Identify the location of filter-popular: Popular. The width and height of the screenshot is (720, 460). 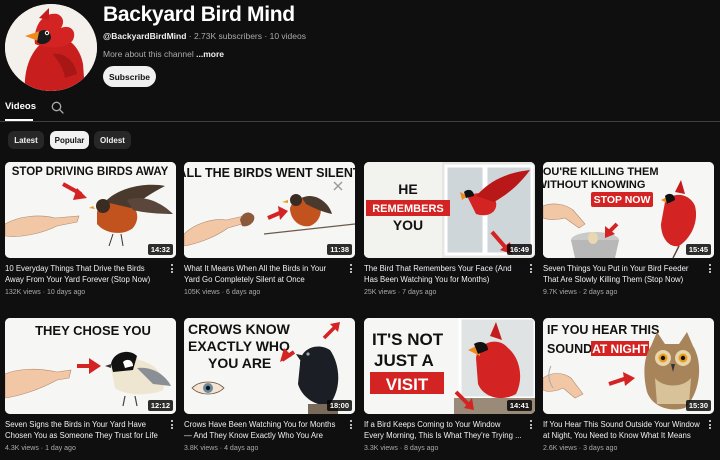
(69, 140).